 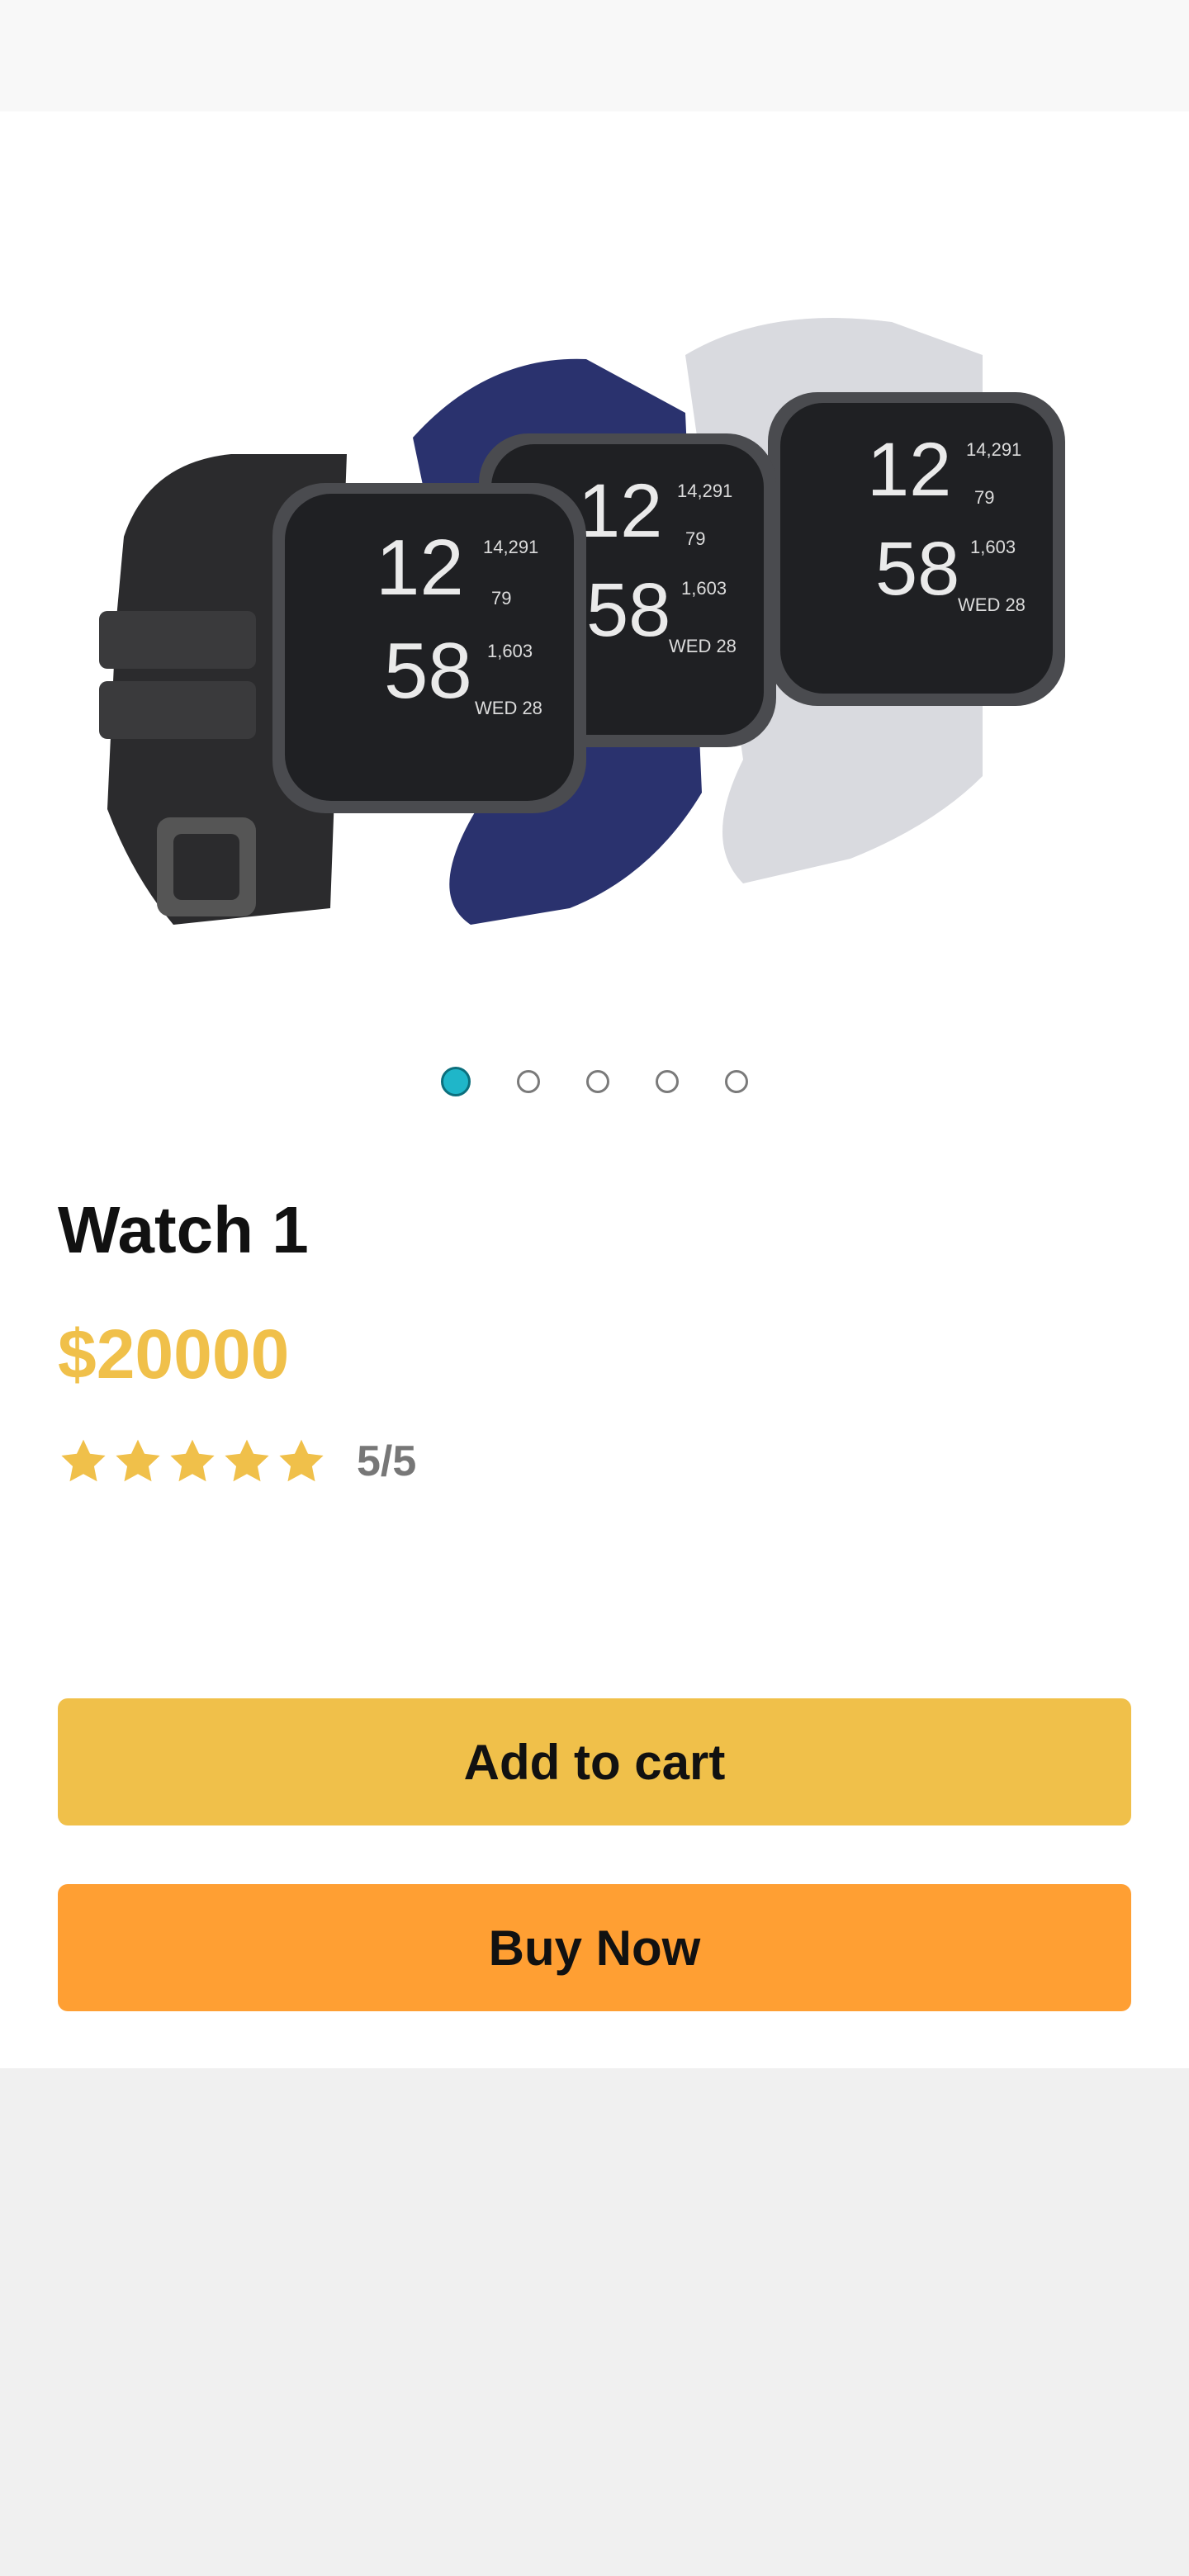 What do you see at coordinates (704, 588) in the screenshot?
I see `navy-watch-calories: 1,603` at bounding box center [704, 588].